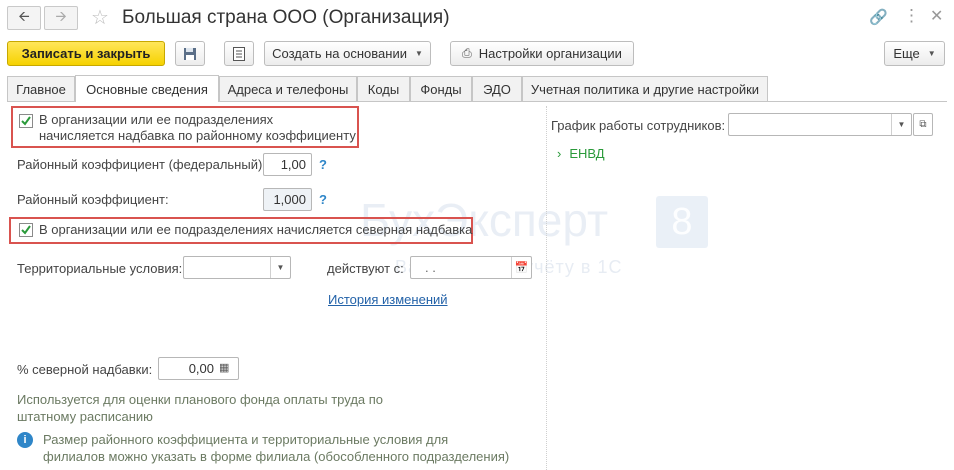 This screenshot has width=954, height=470. I want to click on back-button: 🡨, so click(24, 18).